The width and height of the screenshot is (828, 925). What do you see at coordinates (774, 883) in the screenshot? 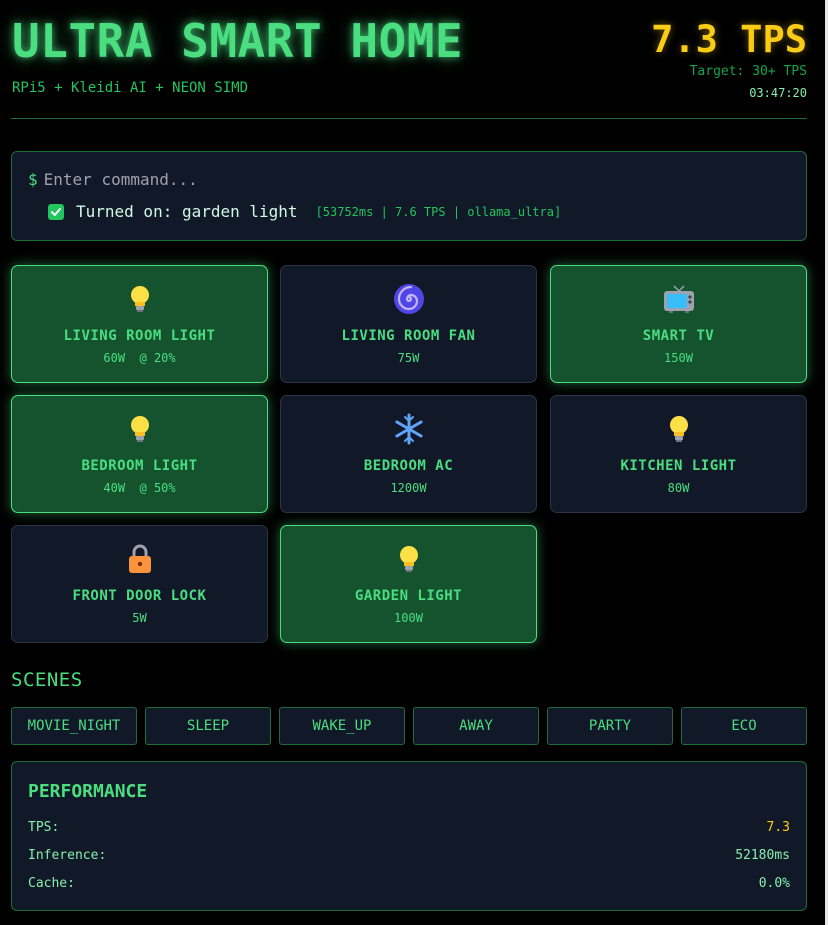
I see `perf-cache-value: 0.0%` at bounding box center [774, 883].